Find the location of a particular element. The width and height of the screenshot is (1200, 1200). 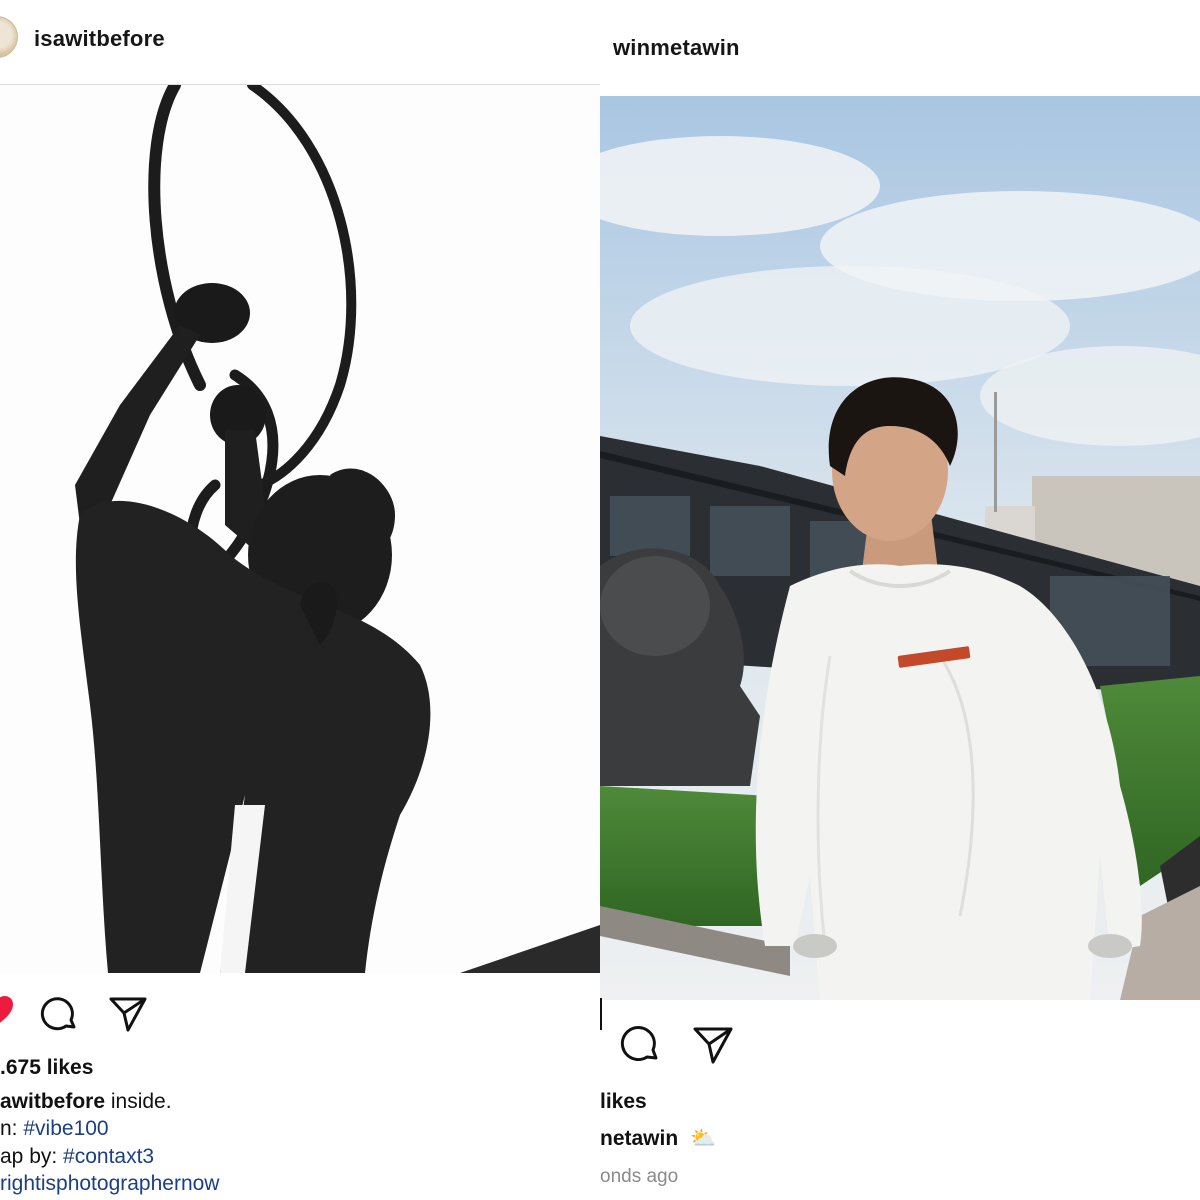

caption-line-2: n: #vibe100 is located at coordinates (54, 1129).